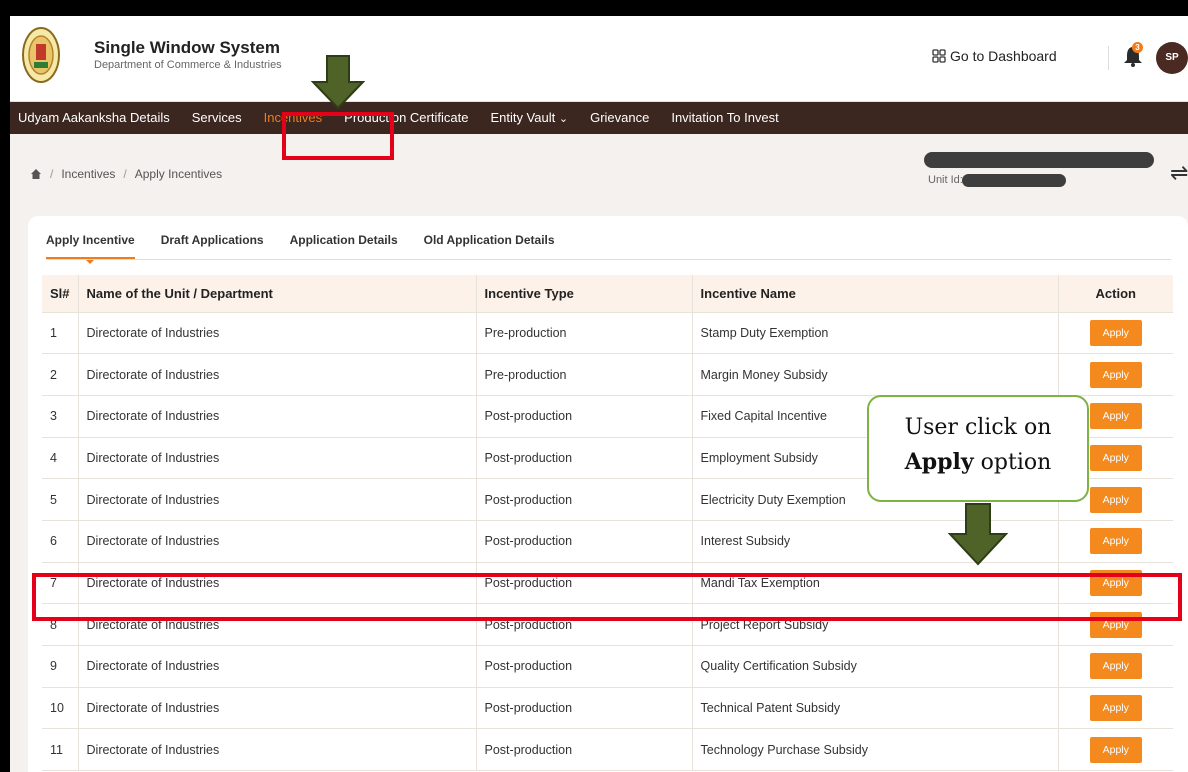 The image size is (1188, 772). I want to click on notification-badge: 3, so click(1137, 47).